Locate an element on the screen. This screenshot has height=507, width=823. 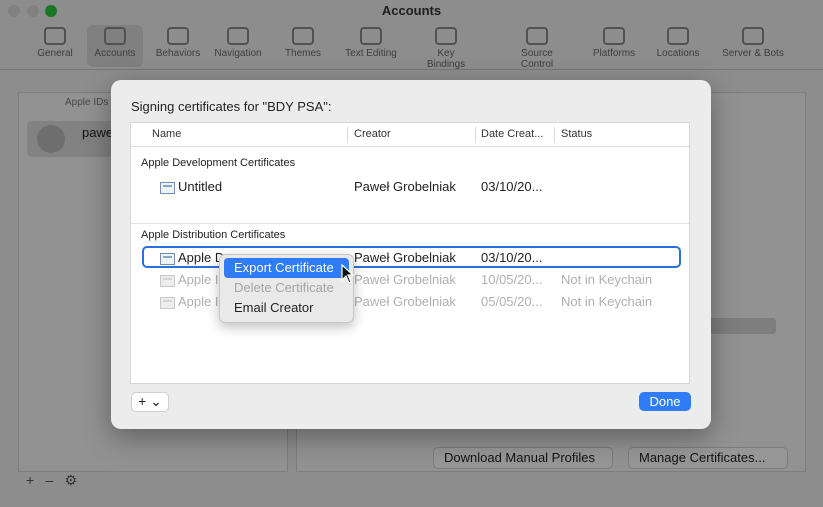
cert-name: Apple D is located at coordinates (201, 257).